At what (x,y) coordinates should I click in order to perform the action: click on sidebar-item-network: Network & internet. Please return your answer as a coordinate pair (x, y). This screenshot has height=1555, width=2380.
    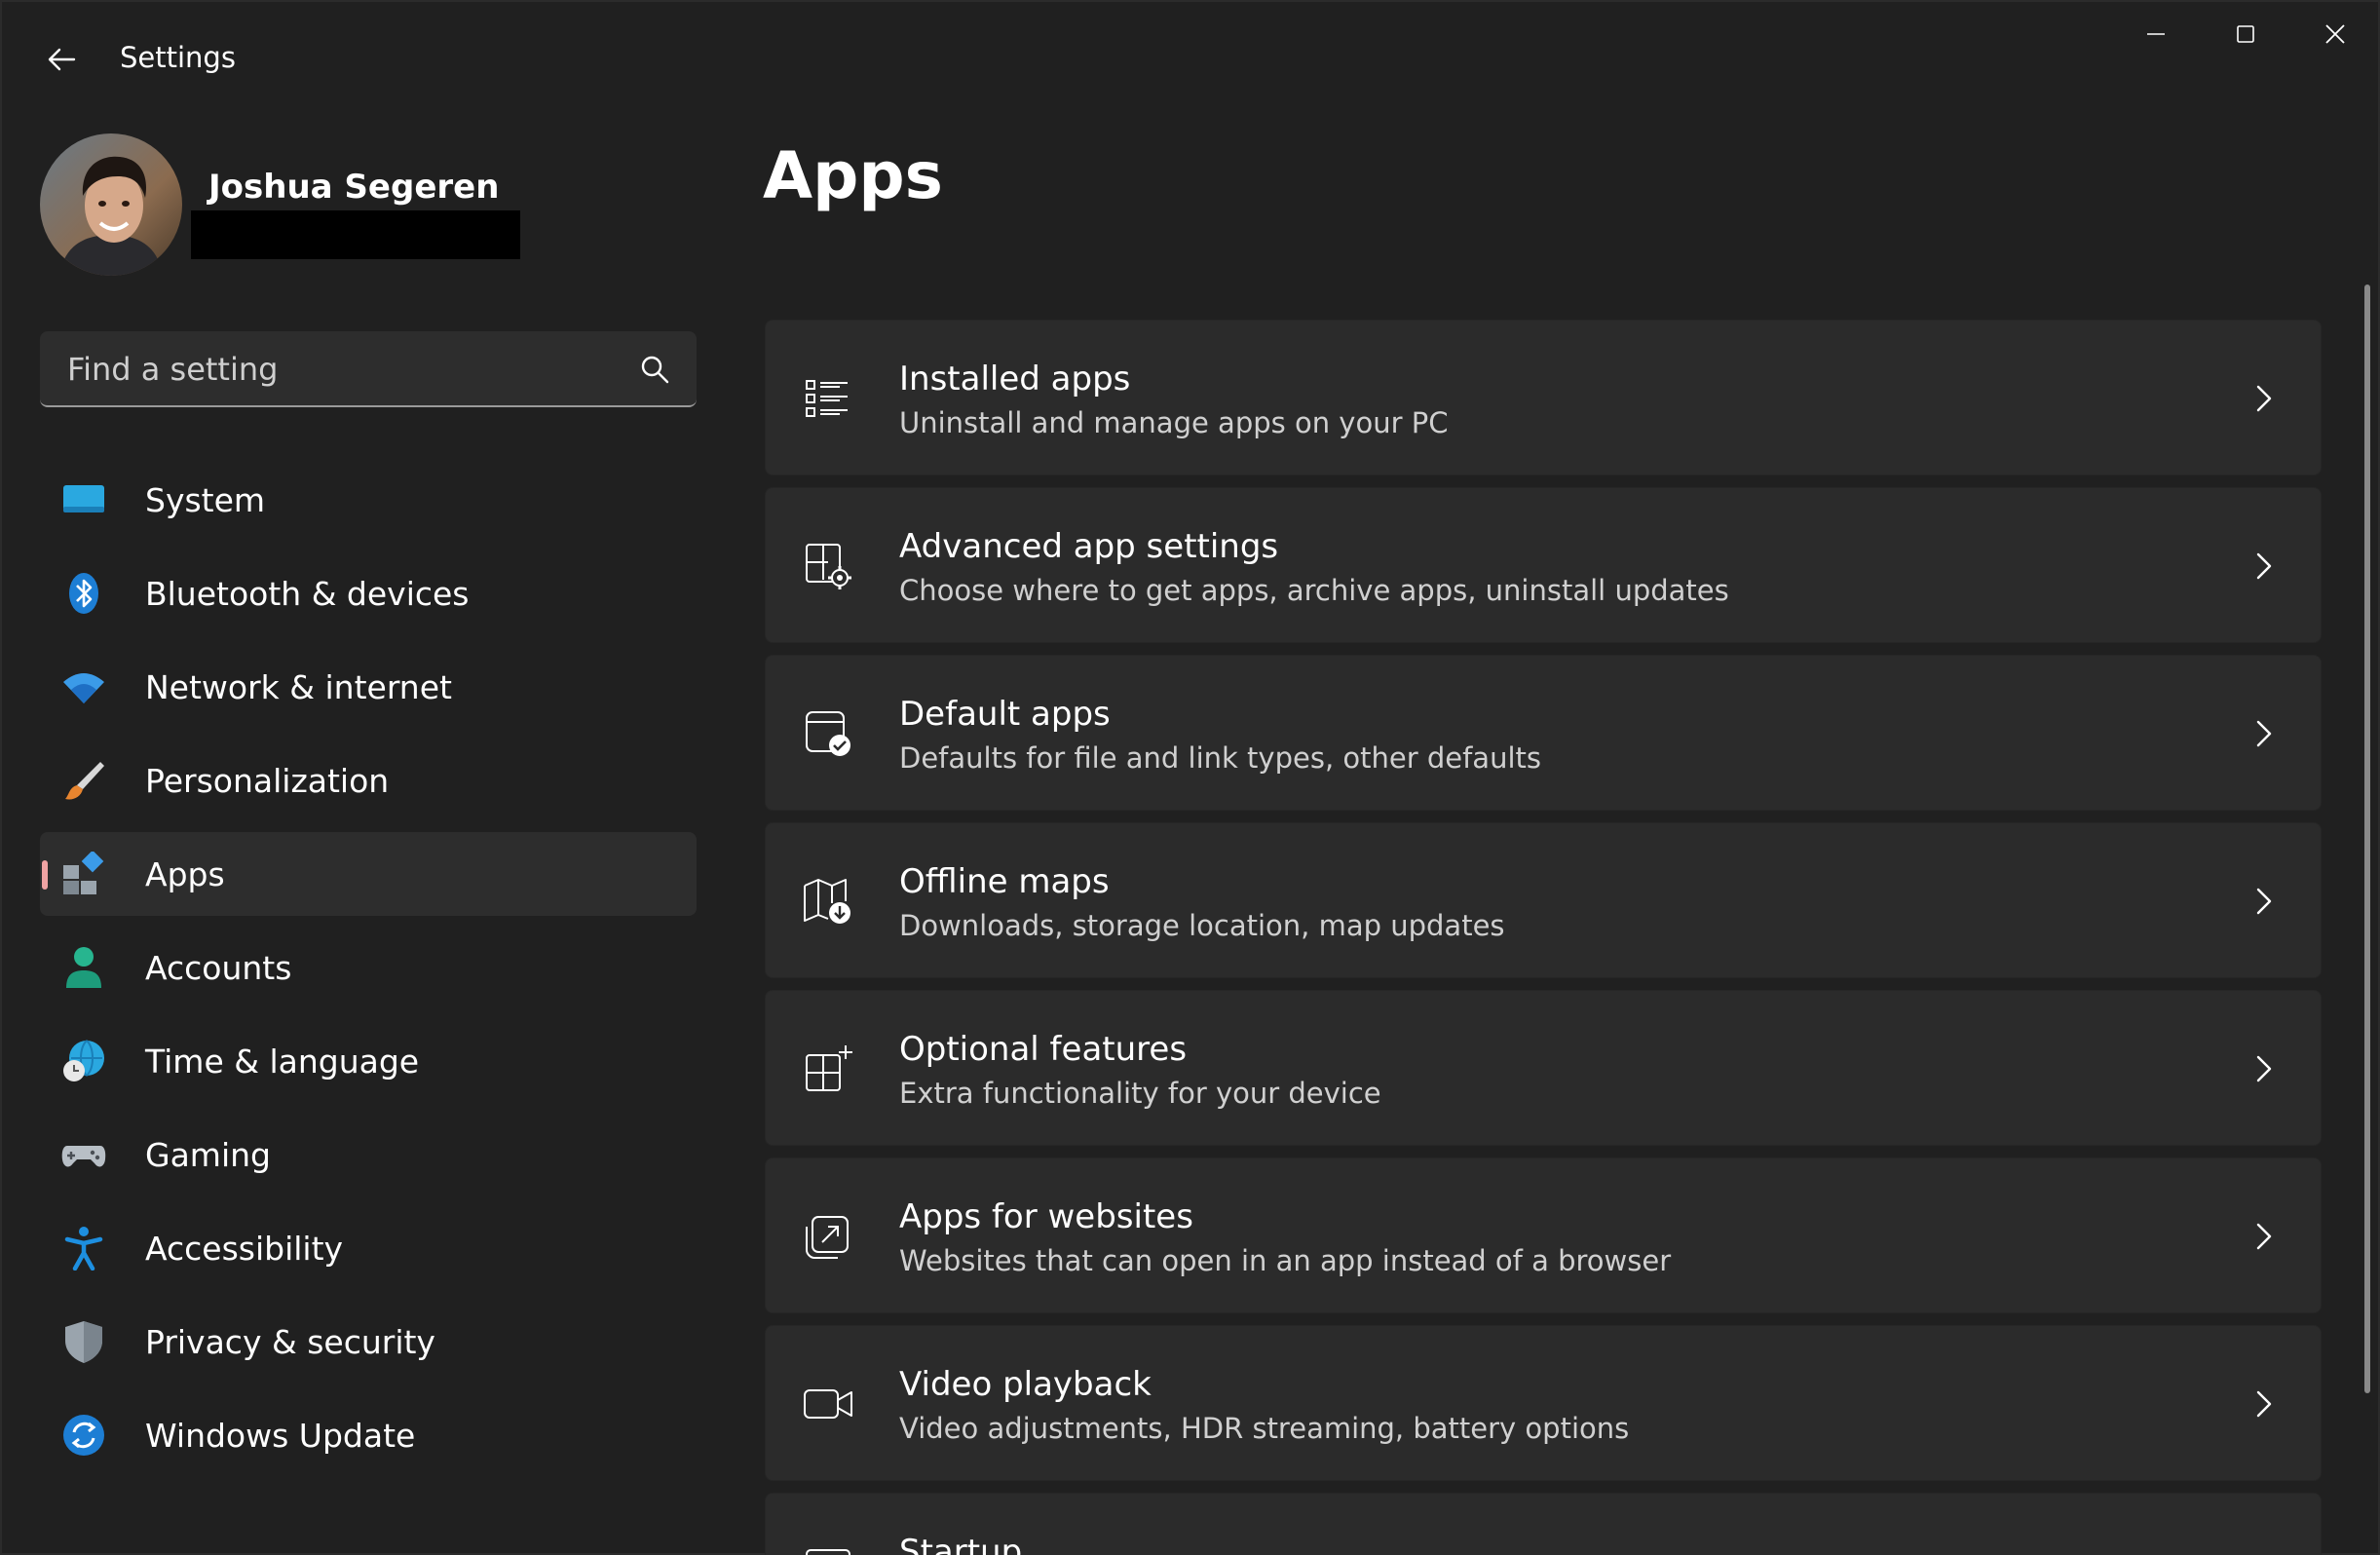
    Looking at the image, I should click on (368, 687).